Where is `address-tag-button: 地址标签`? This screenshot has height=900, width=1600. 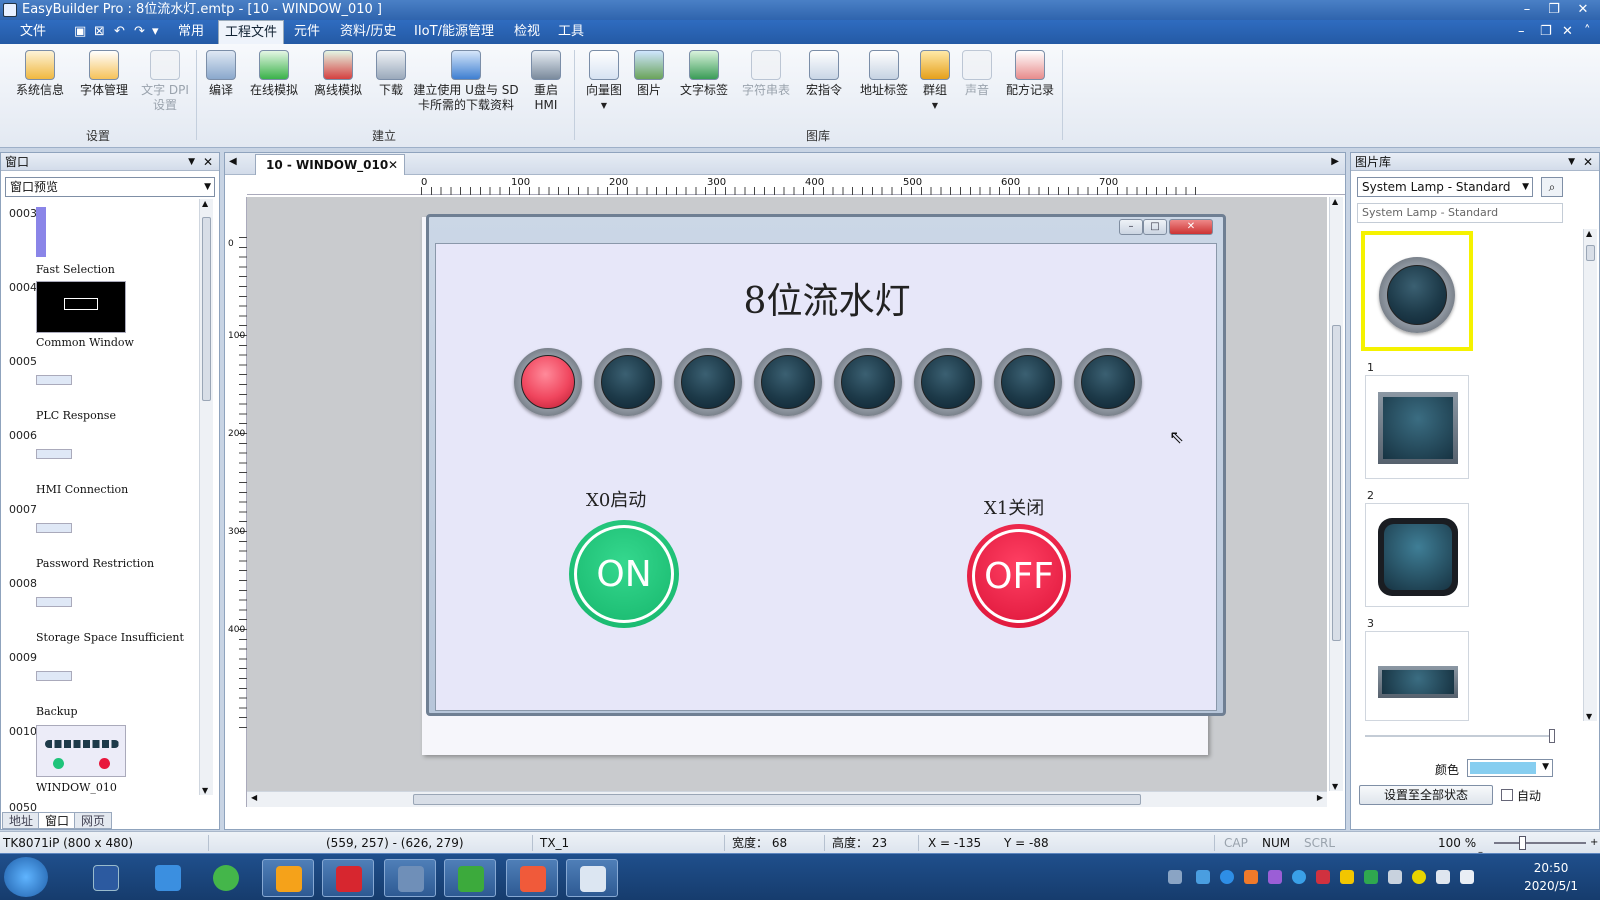 address-tag-button: 地址标签 is located at coordinates (884, 74).